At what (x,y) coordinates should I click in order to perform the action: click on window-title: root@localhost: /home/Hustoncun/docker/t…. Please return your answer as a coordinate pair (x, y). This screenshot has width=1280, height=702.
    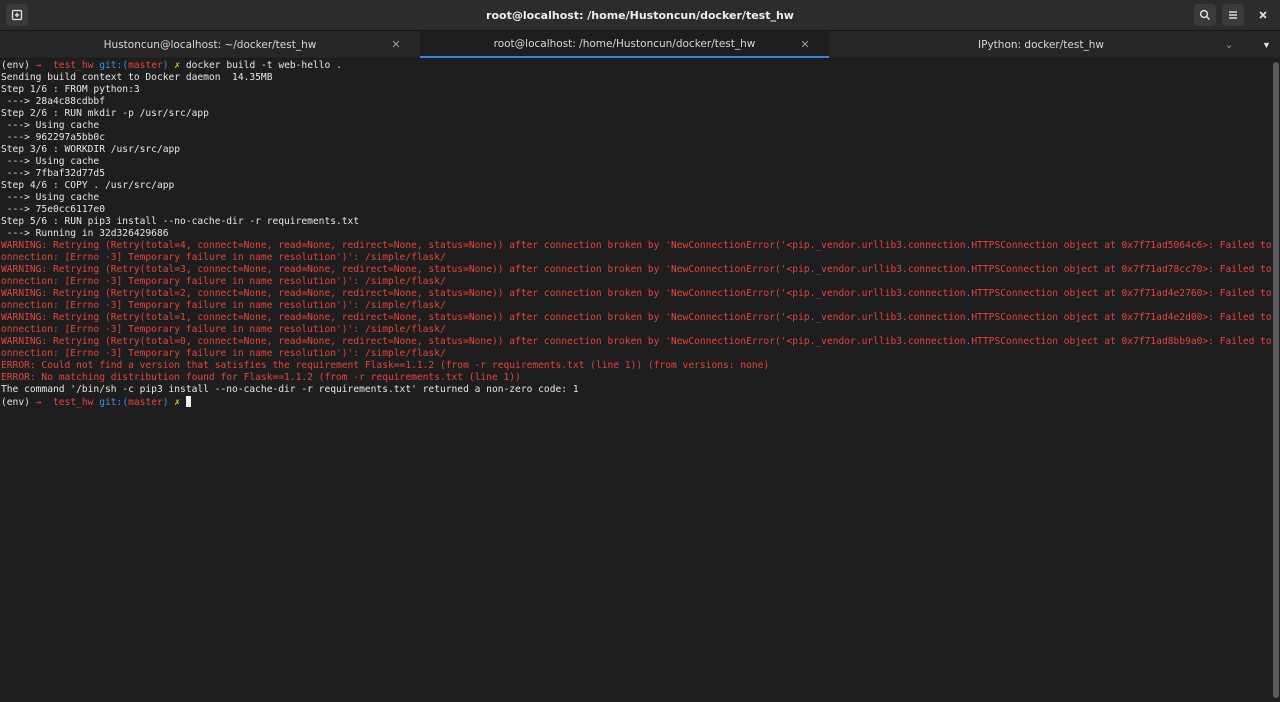
    Looking at the image, I should click on (640, 15).